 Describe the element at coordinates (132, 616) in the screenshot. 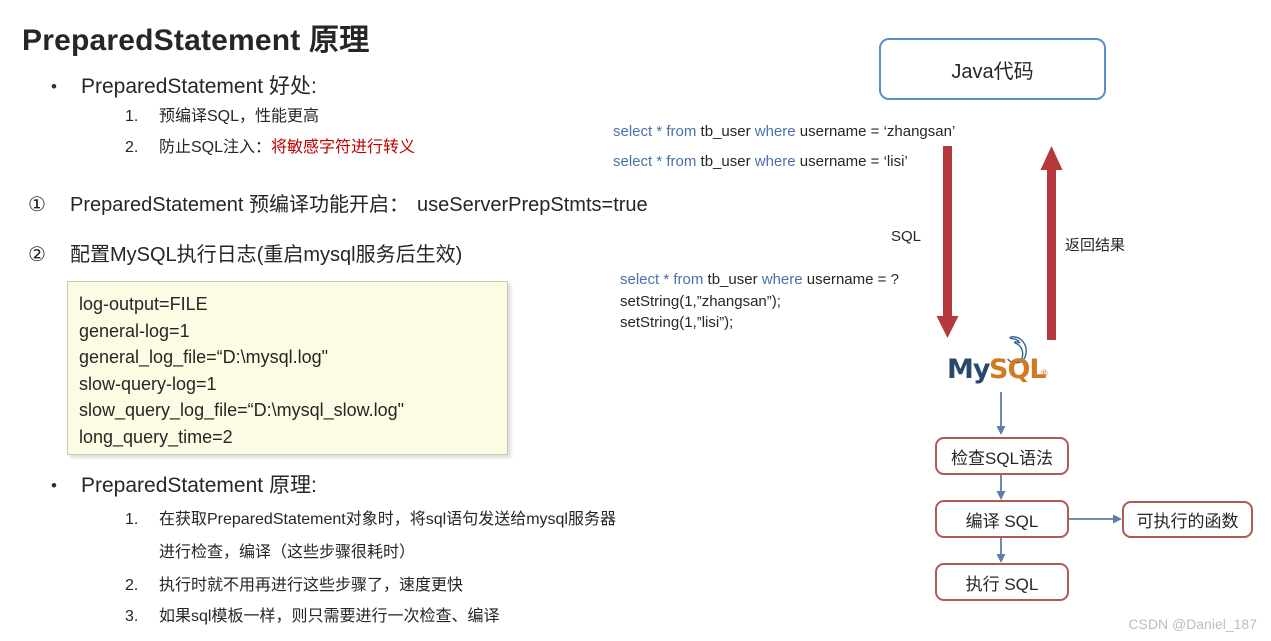

I see `list-number: 3.` at that location.